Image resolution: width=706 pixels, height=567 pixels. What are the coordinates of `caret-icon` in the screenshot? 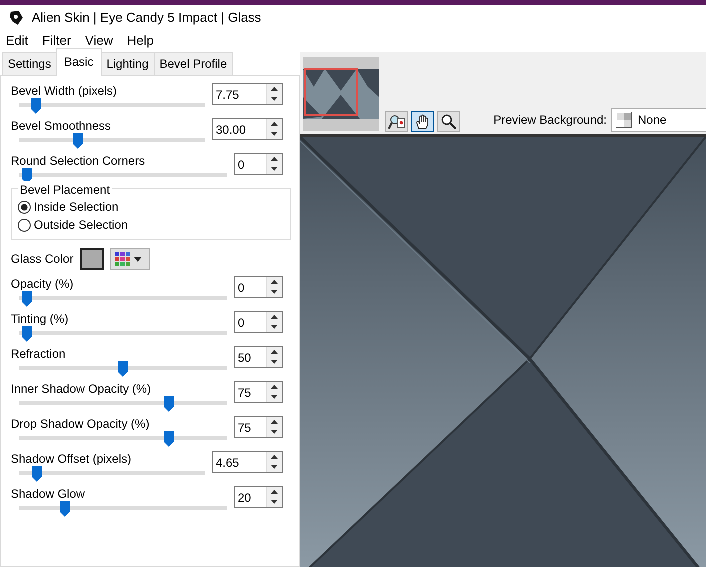 It's located at (138, 259).